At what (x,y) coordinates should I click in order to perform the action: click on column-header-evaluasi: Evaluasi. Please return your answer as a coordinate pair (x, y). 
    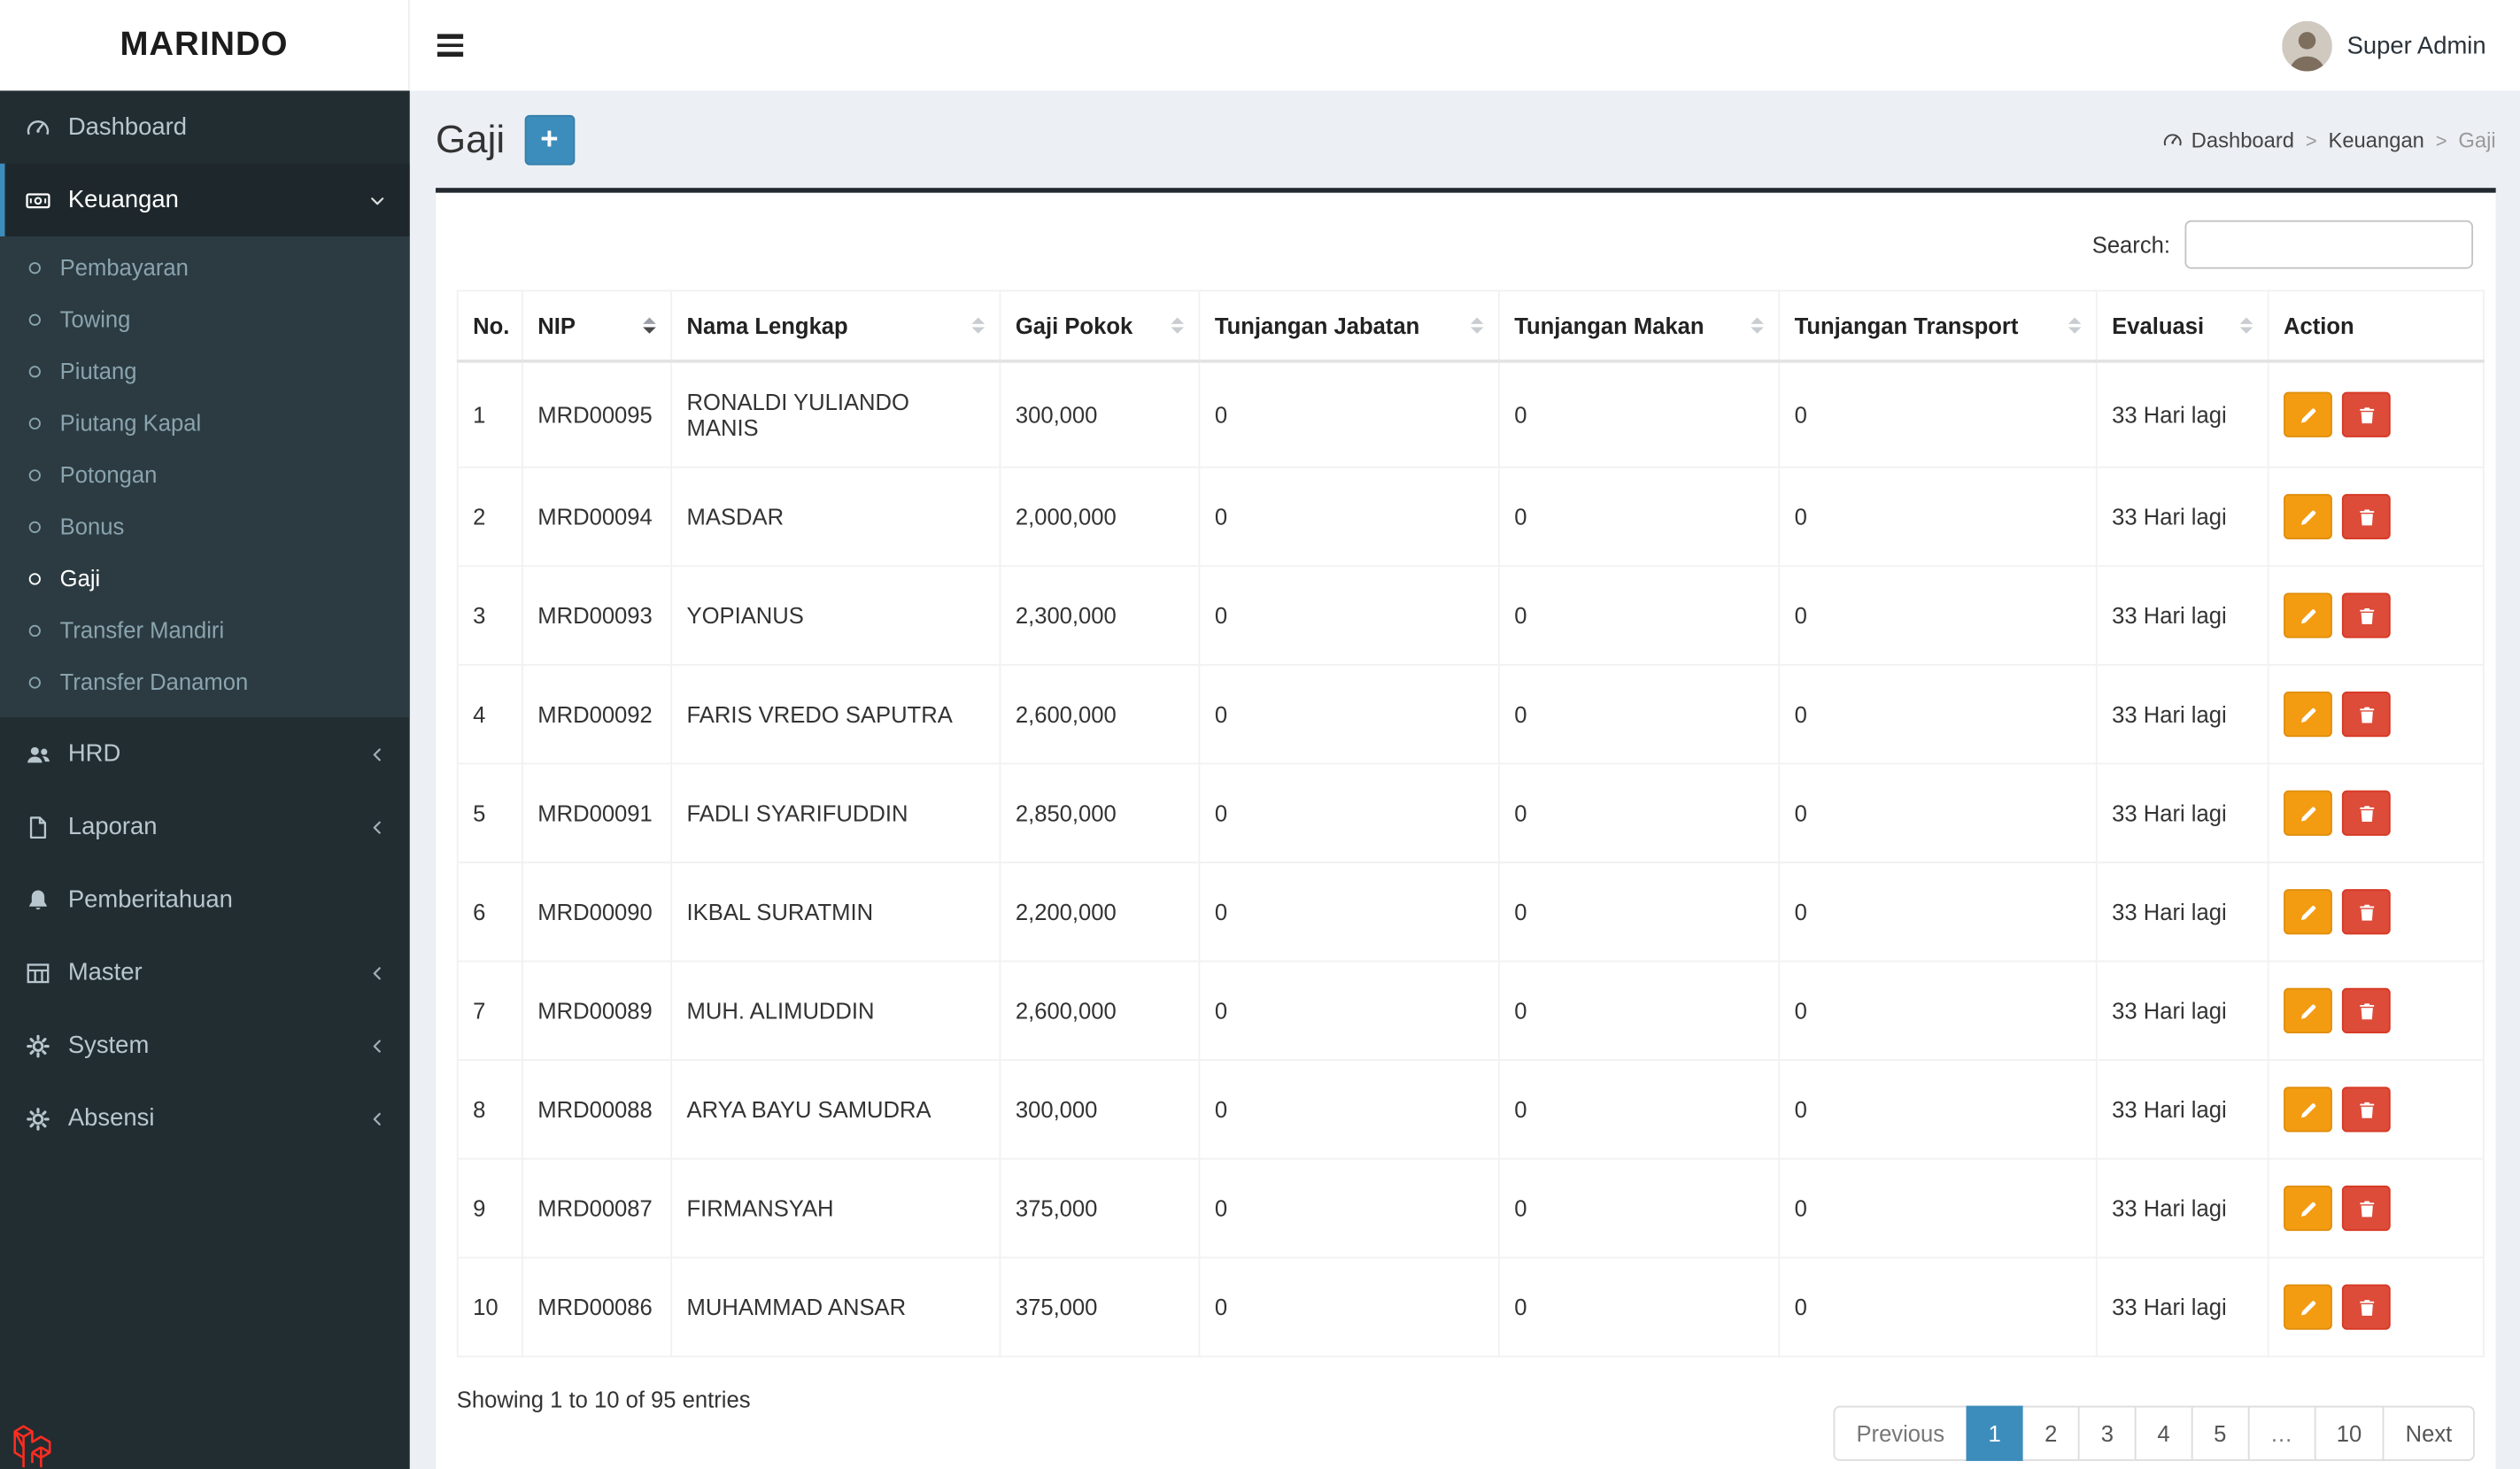
    Looking at the image, I should click on (2182, 327).